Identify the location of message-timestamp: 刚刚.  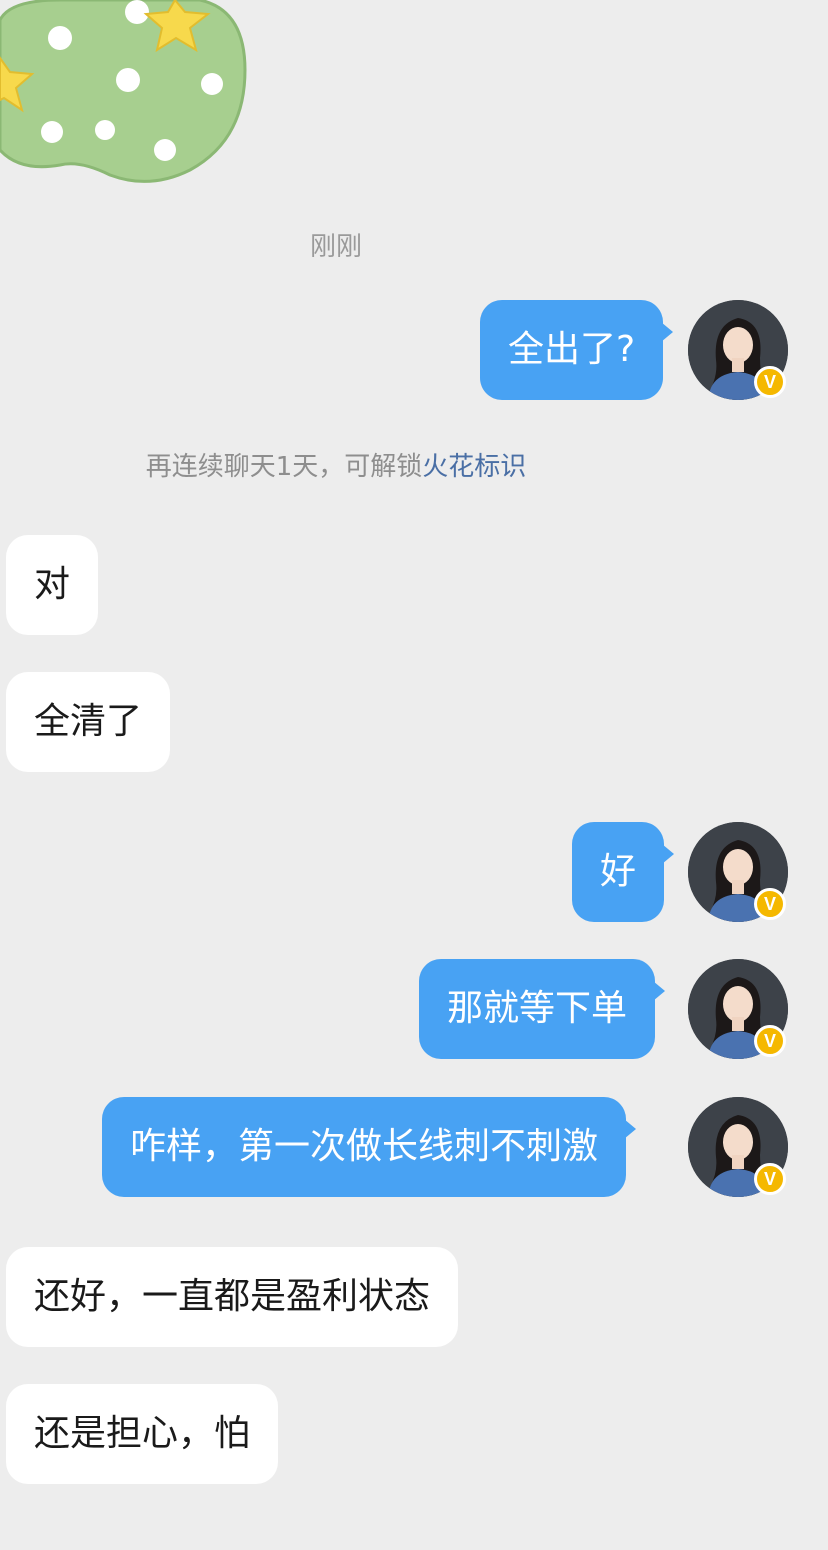
(335, 247).